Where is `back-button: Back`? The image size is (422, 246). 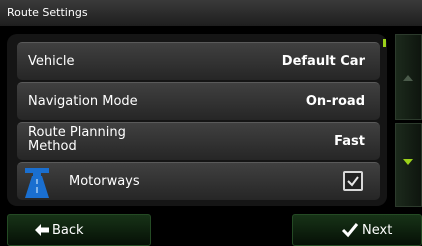 back-button: Back is located at coordinates (79, 230).